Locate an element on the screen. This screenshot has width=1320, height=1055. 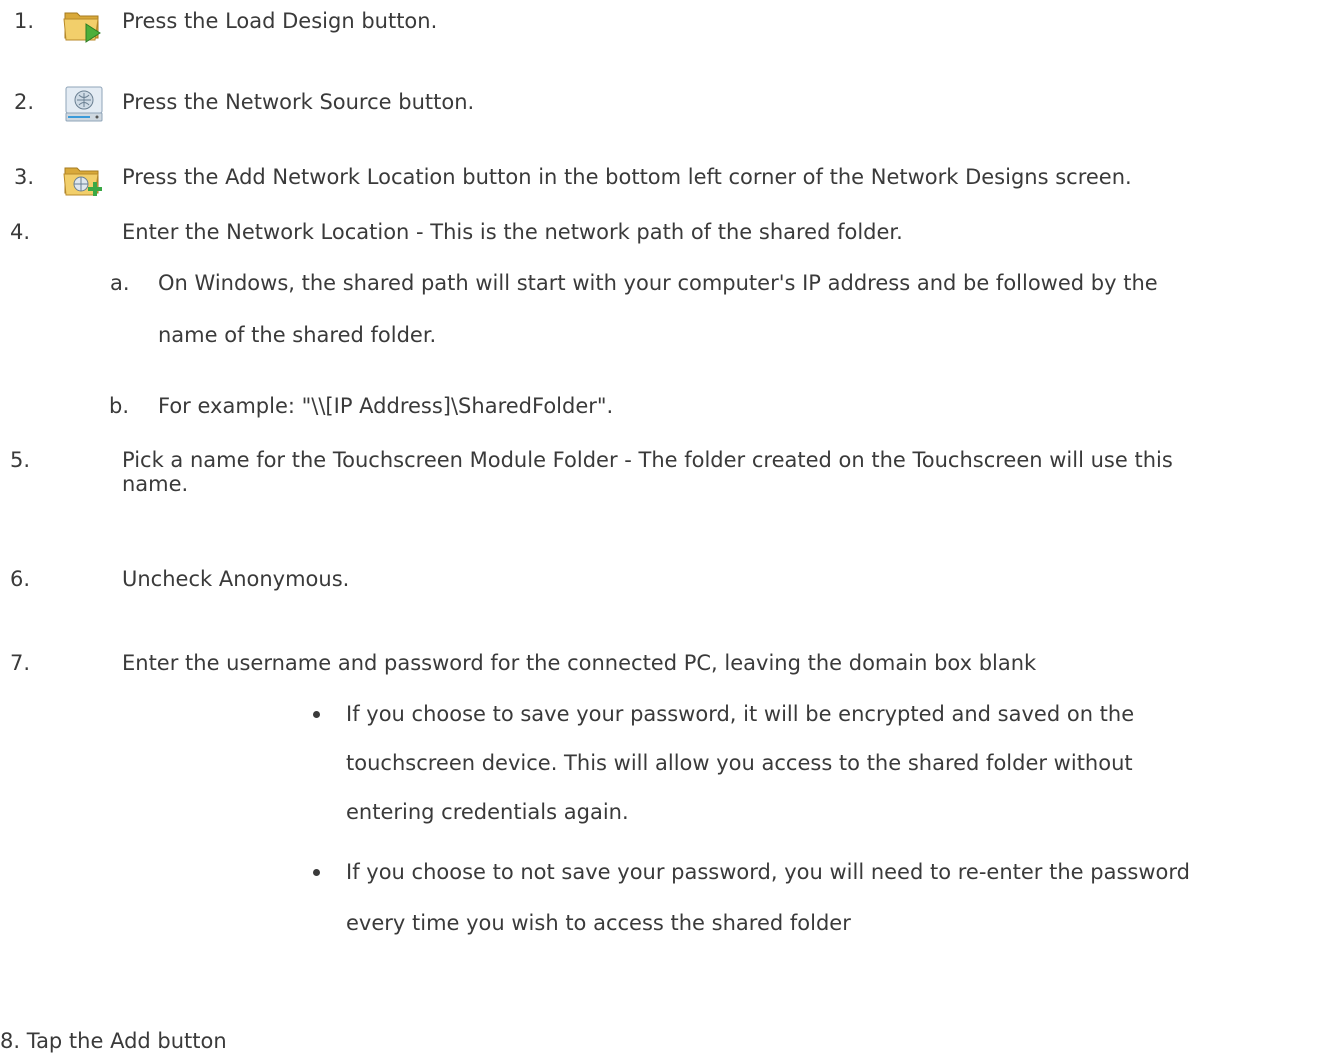
step-number: 5. is located at coordinates (20, 460).